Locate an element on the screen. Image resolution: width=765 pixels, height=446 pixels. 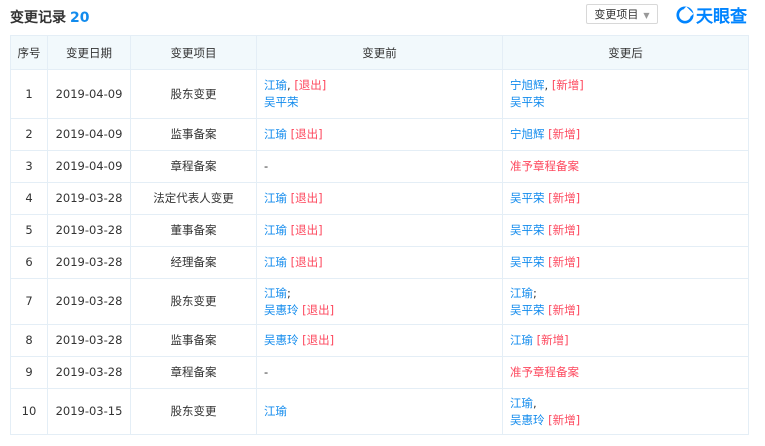
after-cell: 江瑜; 吴平荣 [新增] is located at coordinates (625, 301).